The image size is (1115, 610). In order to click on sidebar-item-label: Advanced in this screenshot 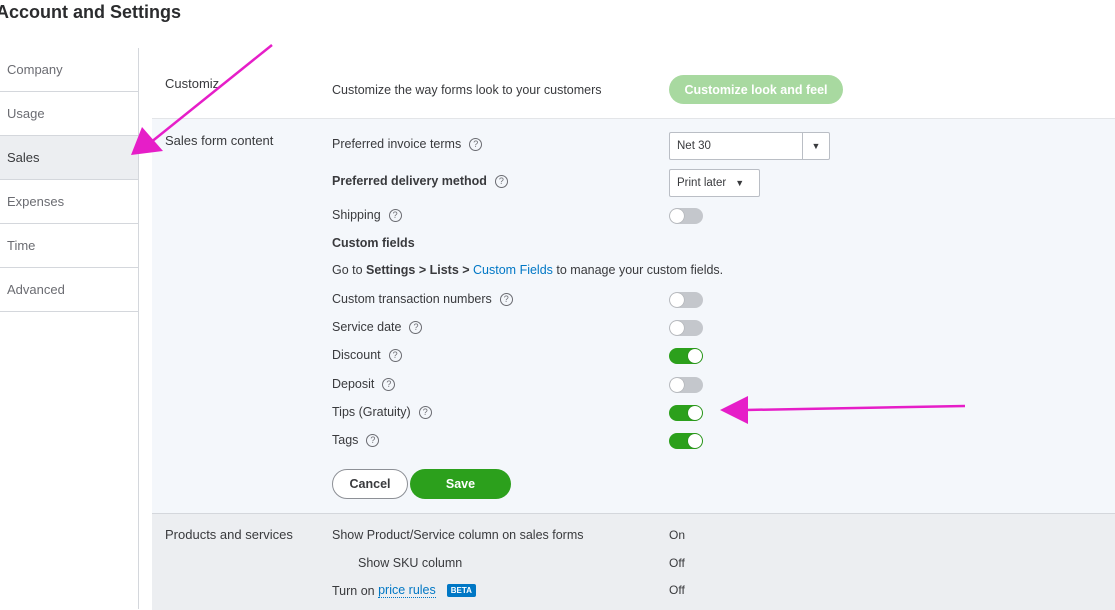, I will do `click(36, 289)`.